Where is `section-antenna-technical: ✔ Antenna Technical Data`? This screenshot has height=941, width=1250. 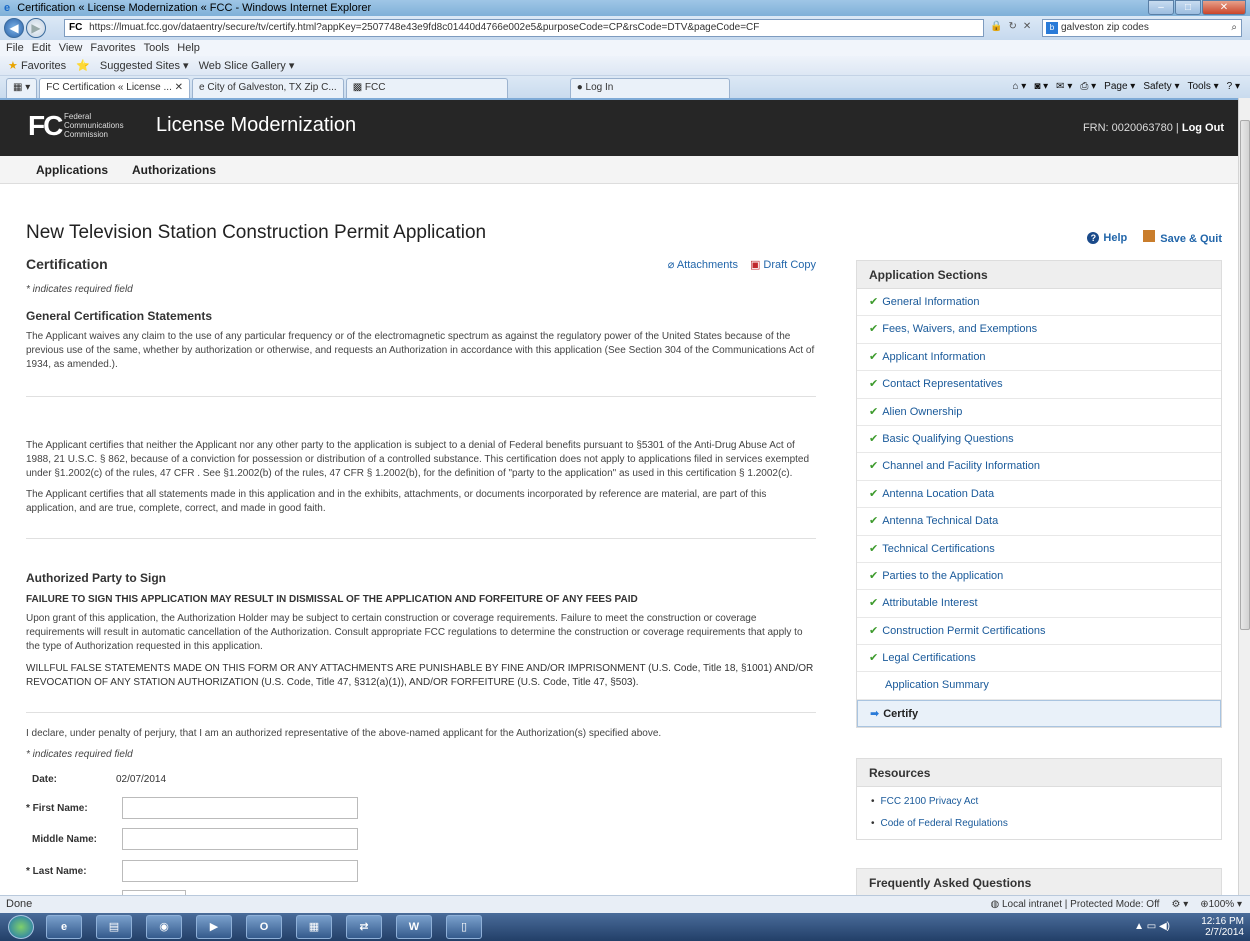 section-antenna-technical: ✔ Antenna Technical Data is located at coordinates (1039, 522).